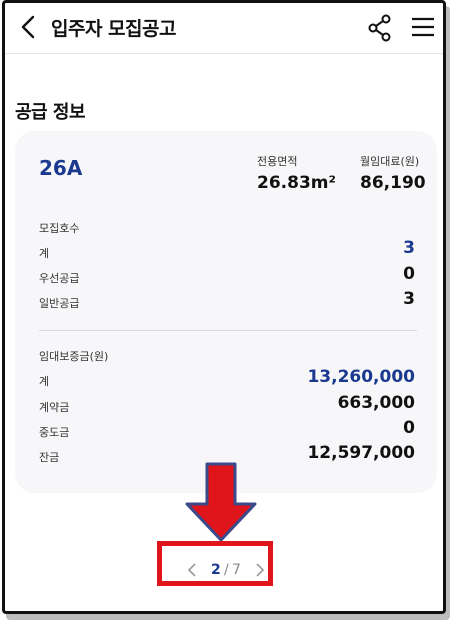 This screenshot has height=623, width=454. Describe the element at coordinates (59, 278) in the screenshot. I see `units-priority-label: 우선공급` at that location.